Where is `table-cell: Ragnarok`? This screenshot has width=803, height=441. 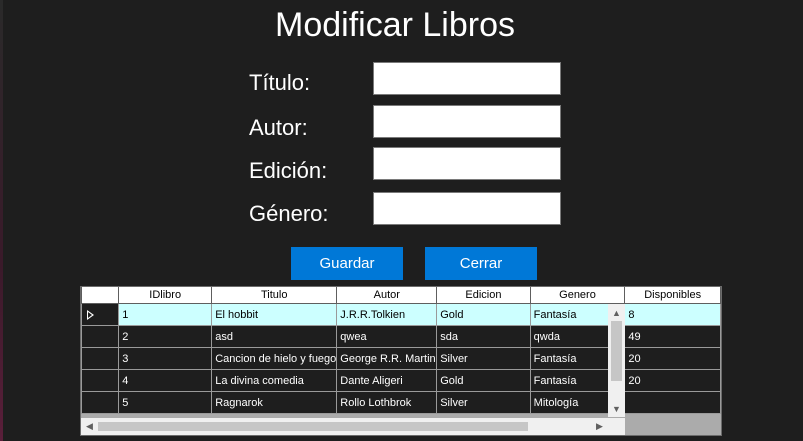
table-cell: Ragnarok is located at coordinates (274, 402).